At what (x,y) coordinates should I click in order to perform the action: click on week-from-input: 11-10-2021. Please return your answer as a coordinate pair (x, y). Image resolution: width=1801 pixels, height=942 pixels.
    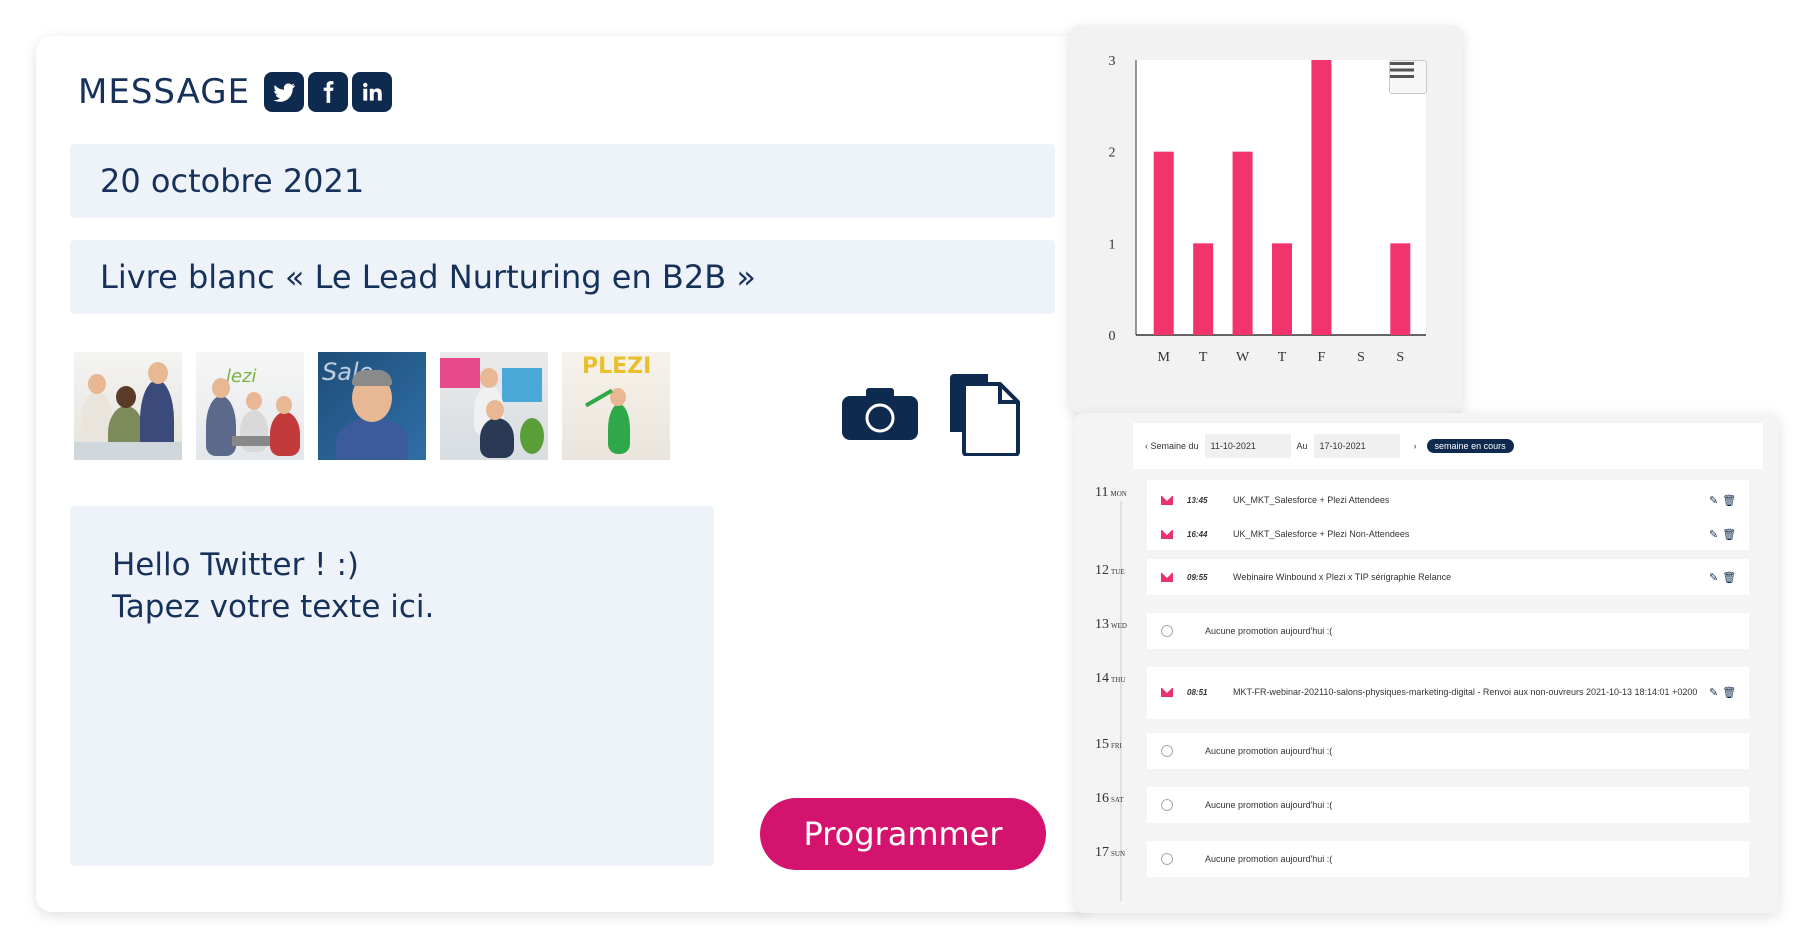
    Looking at the image, I should click on (1247, 446).